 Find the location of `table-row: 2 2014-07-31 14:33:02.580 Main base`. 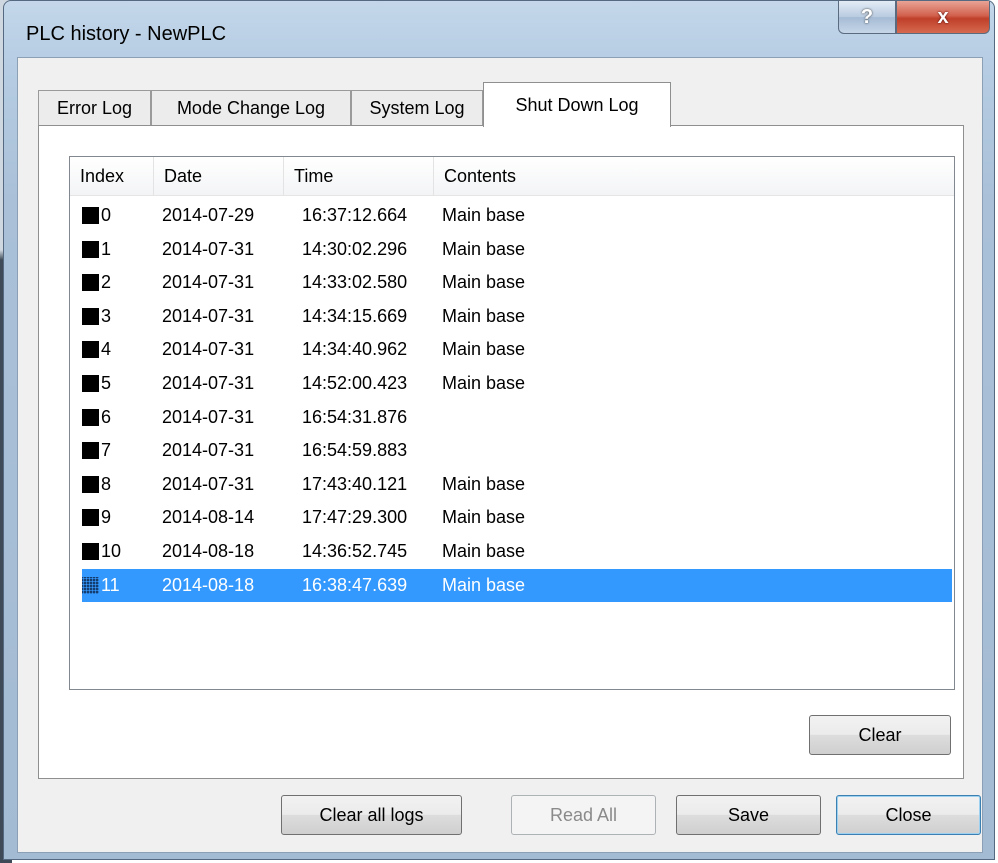

table-row: 2 2014-07-31 14:33:02.580 Main base is located at coordinates (517, 282).